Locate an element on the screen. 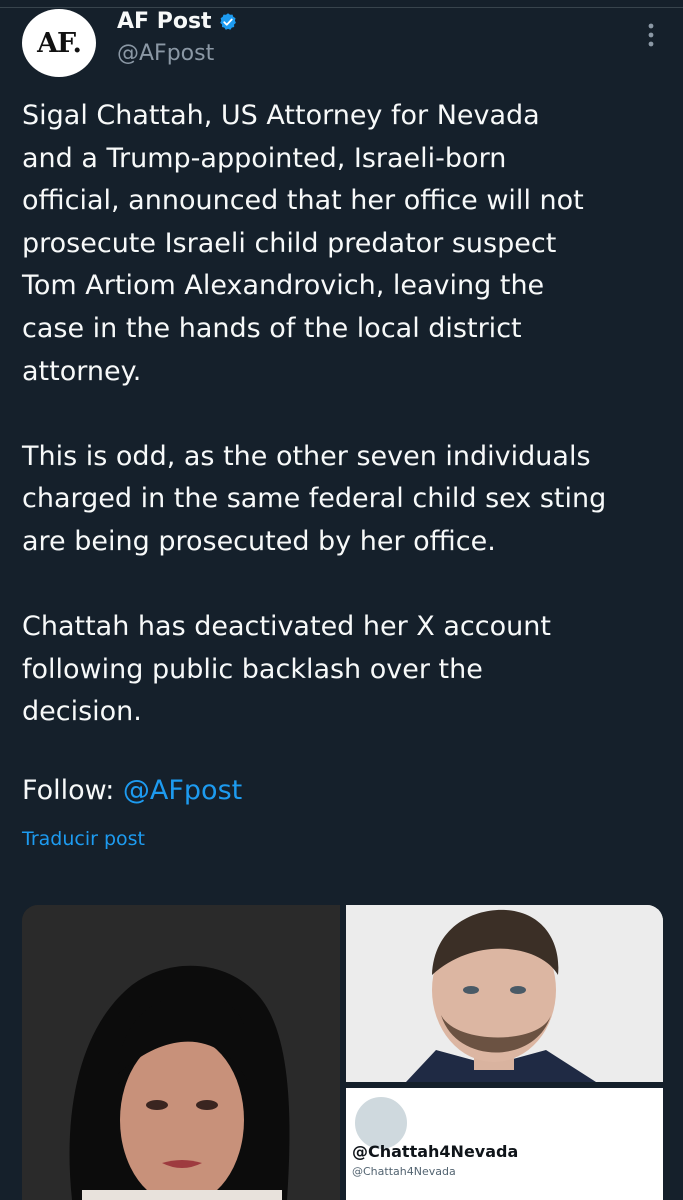 The width and height of the screenshot is (683, 1200). card-handle: @Chattah4Nevada is located at coordinates (404, 1171).